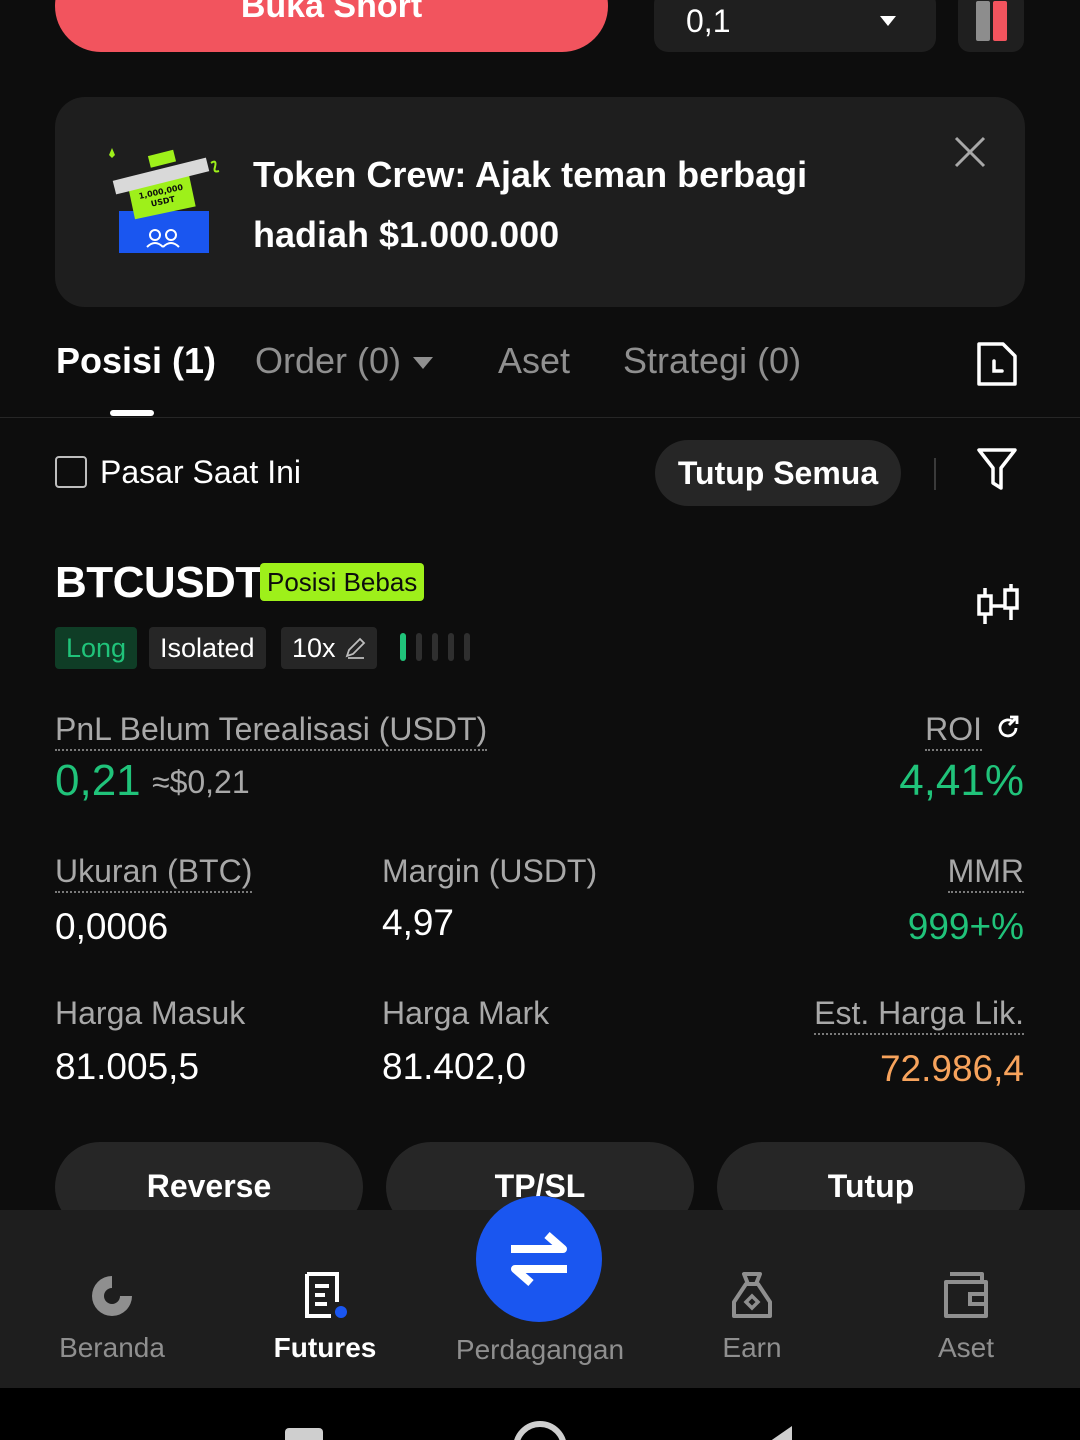 Image resolution: width=1080 pixels, height=1440 pixels. I want to click on direction-tag: Long, so click(96, 648).